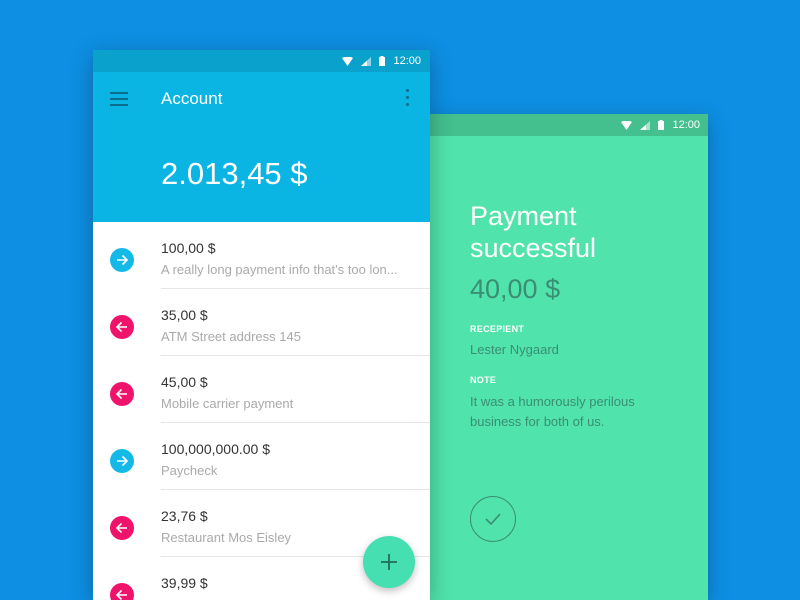 Image resolution: width=800 pixels, height=600 pixels. I want to click on payment-title: Payment successful, so click(533, 232).